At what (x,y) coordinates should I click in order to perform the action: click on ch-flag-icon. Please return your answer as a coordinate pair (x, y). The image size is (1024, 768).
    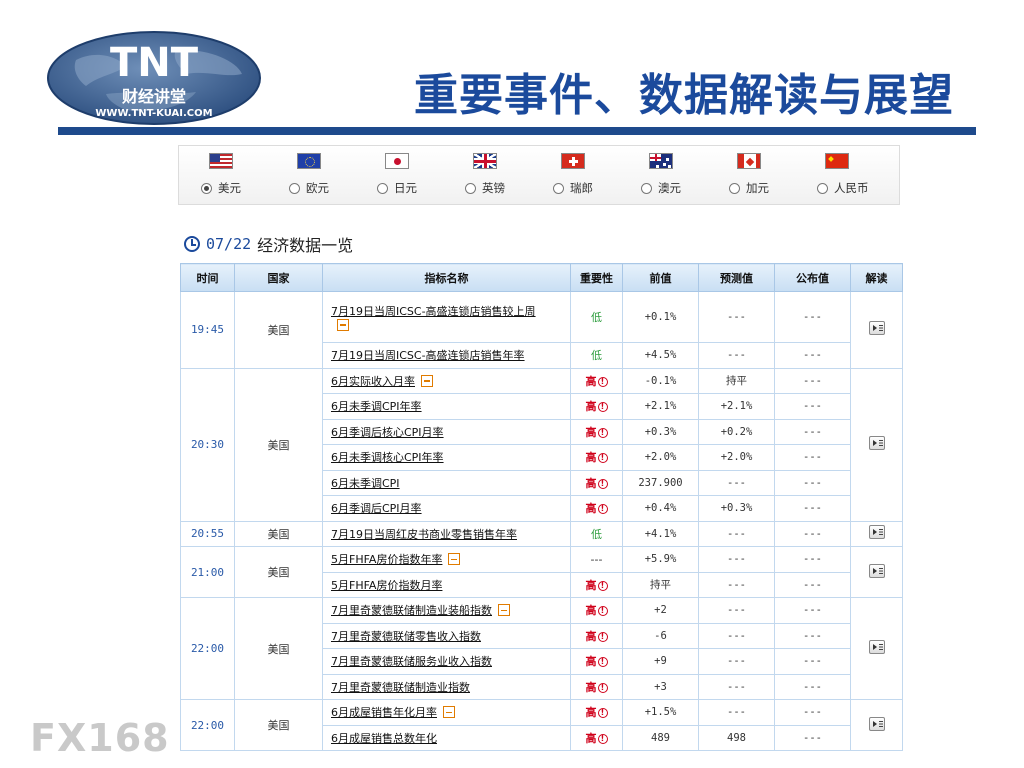
    Looking at the image, I should click on (573, 161).